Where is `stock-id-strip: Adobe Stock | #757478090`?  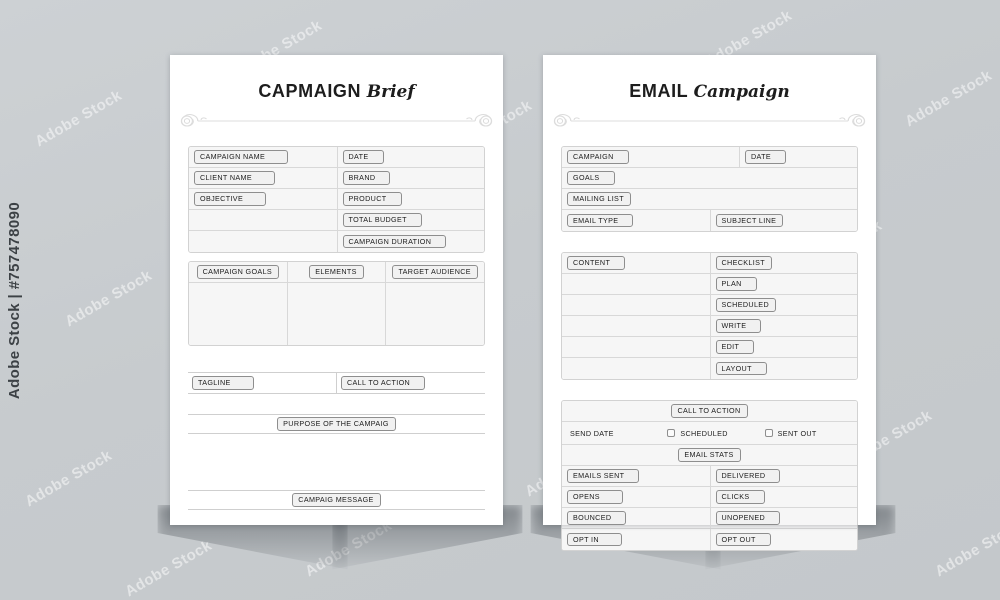 stock-id-strip: Adobe Stock | #757478090 is located at coordinates (15, 300).